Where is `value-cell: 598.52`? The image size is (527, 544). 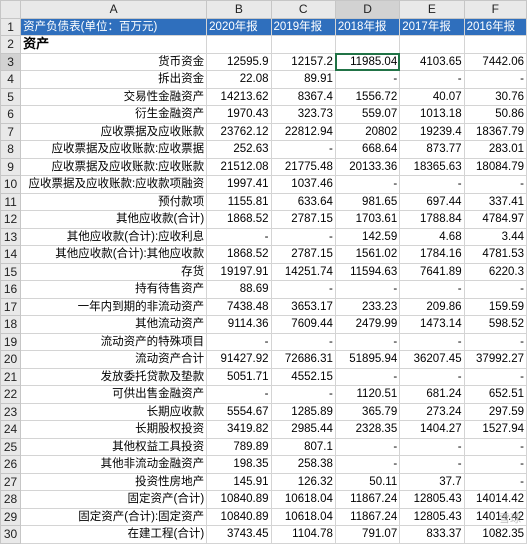 value-cell: 598.52 is located at coordinates (495, 324).